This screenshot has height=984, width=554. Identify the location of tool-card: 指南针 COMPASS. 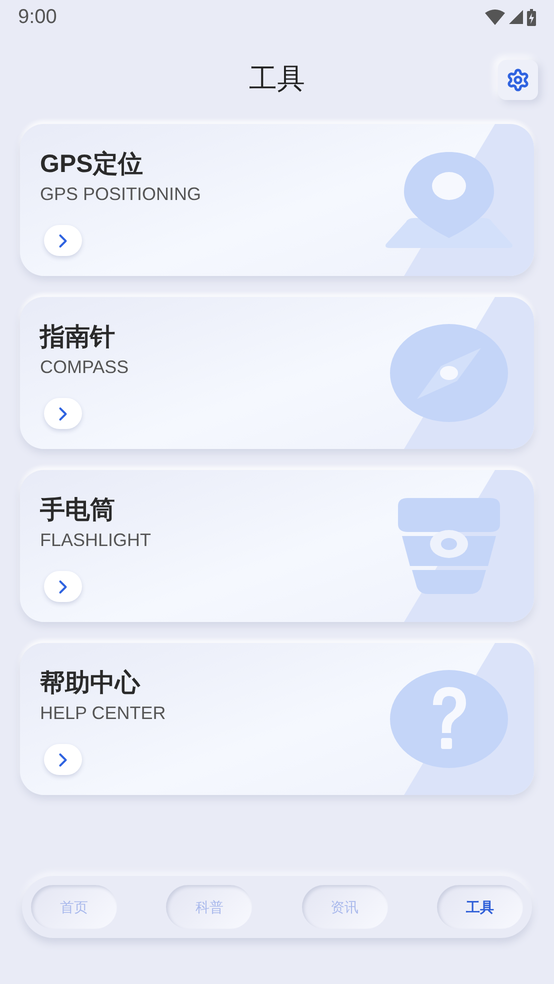
(277, 373).